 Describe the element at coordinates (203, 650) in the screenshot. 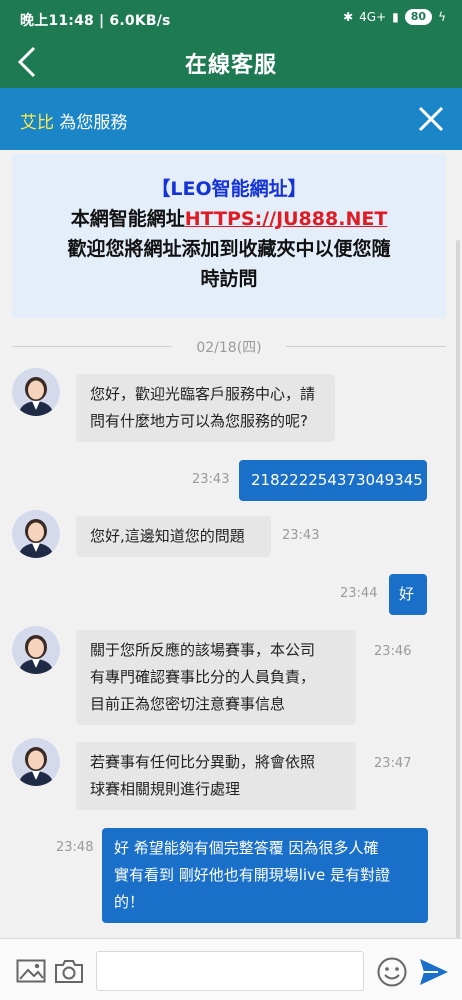

I see `message-line: 關于您所反應的該場賽事，本公司` at that location.